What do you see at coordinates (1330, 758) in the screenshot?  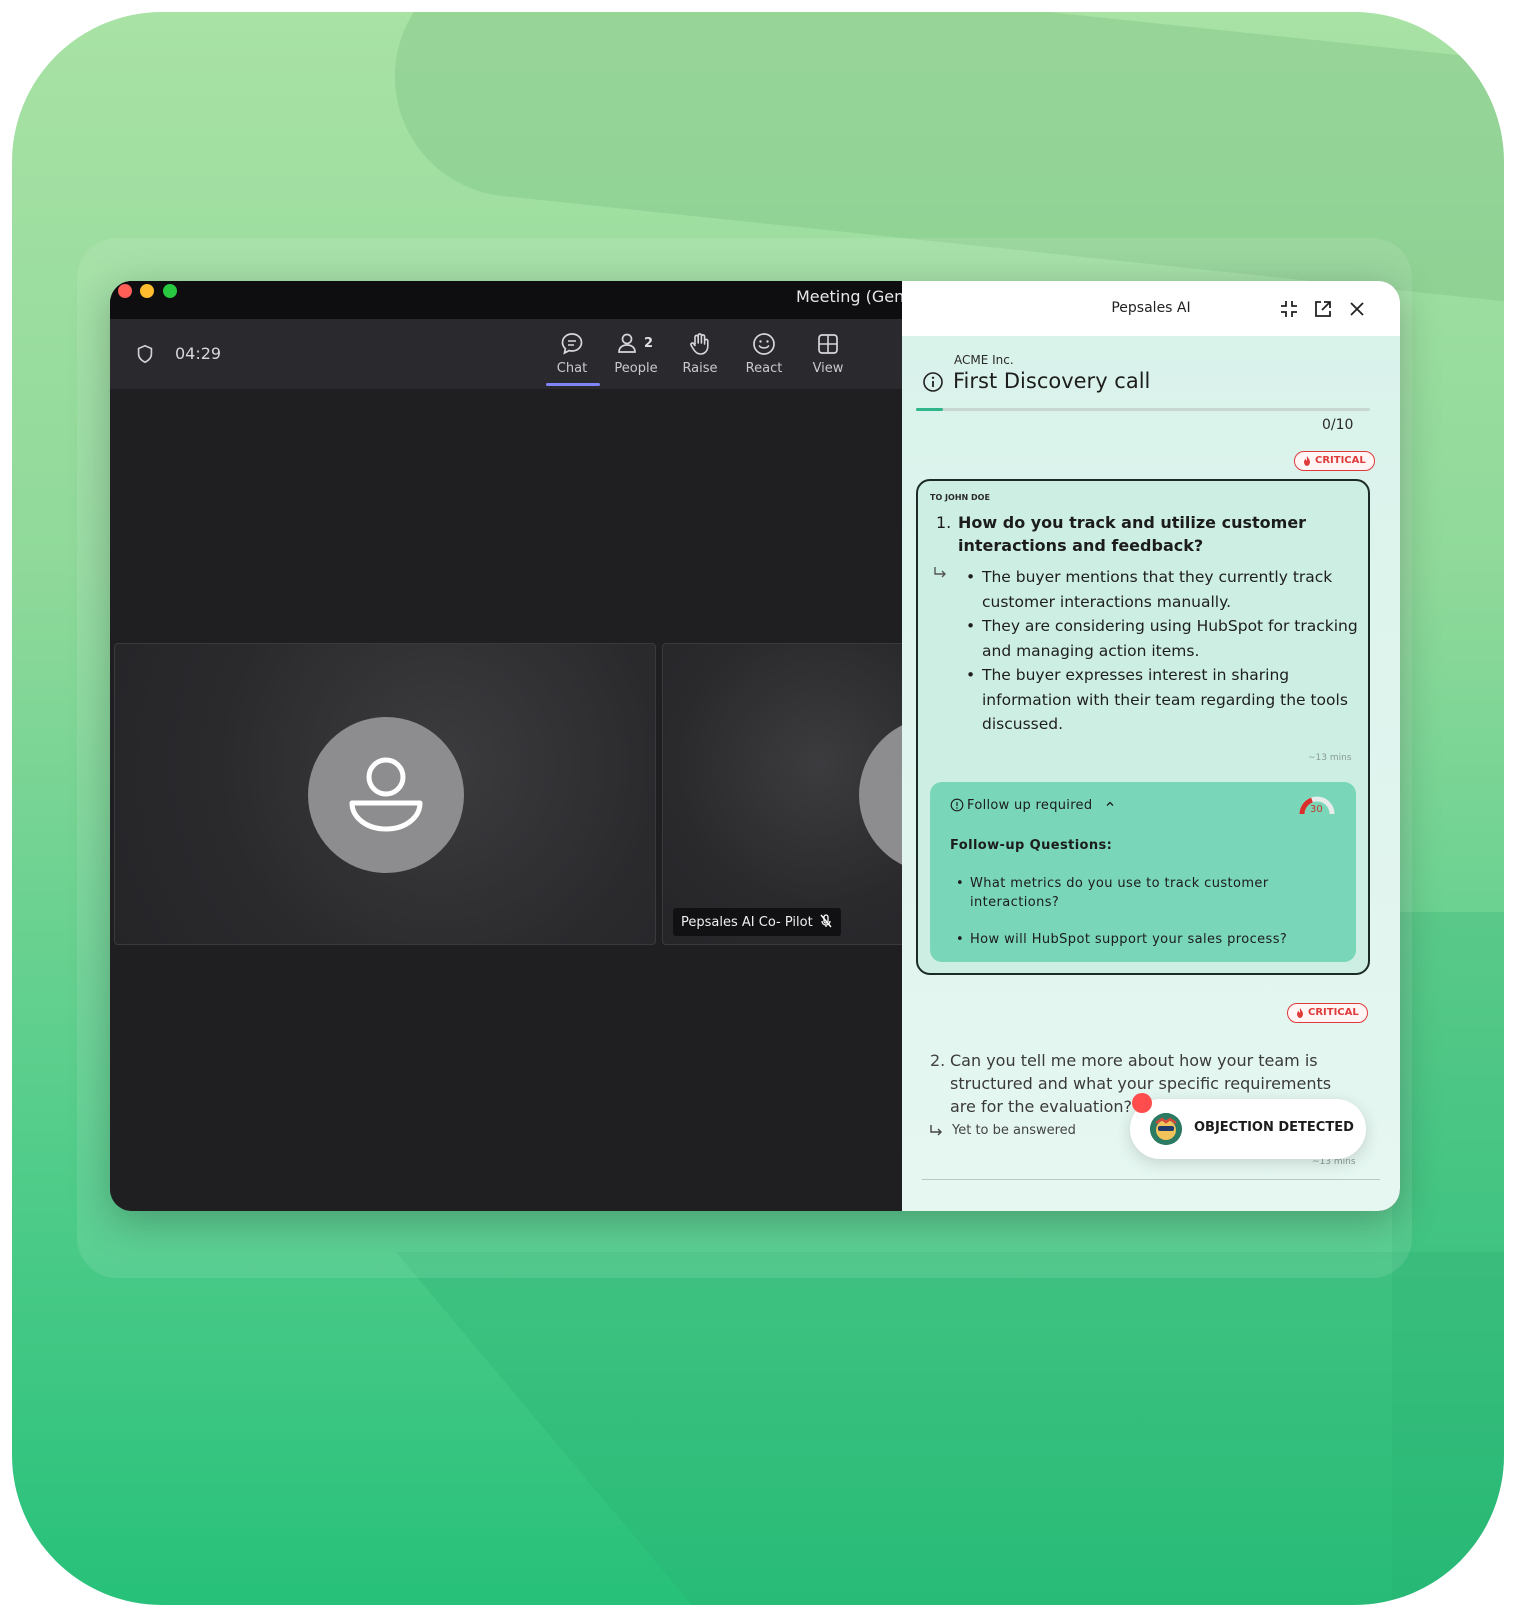 I see `time-estimate: ~13 mins` at bounding box center [1330, 758].